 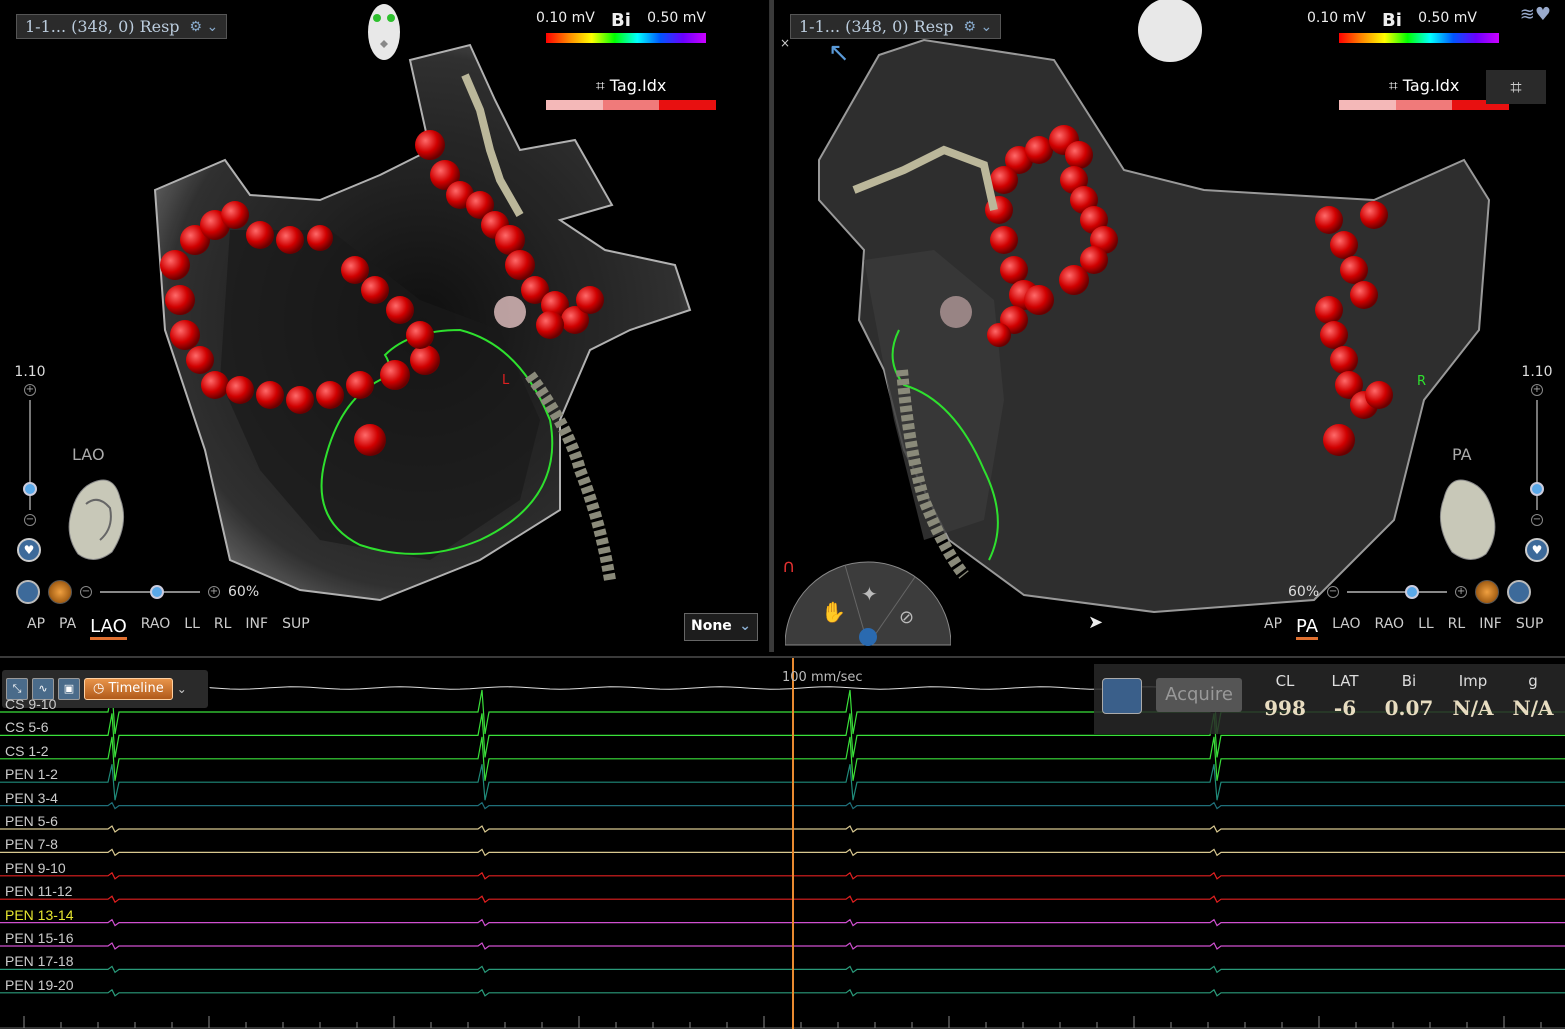 I want to click on coloring-select: None ⌄, so click(x=721, y=627).